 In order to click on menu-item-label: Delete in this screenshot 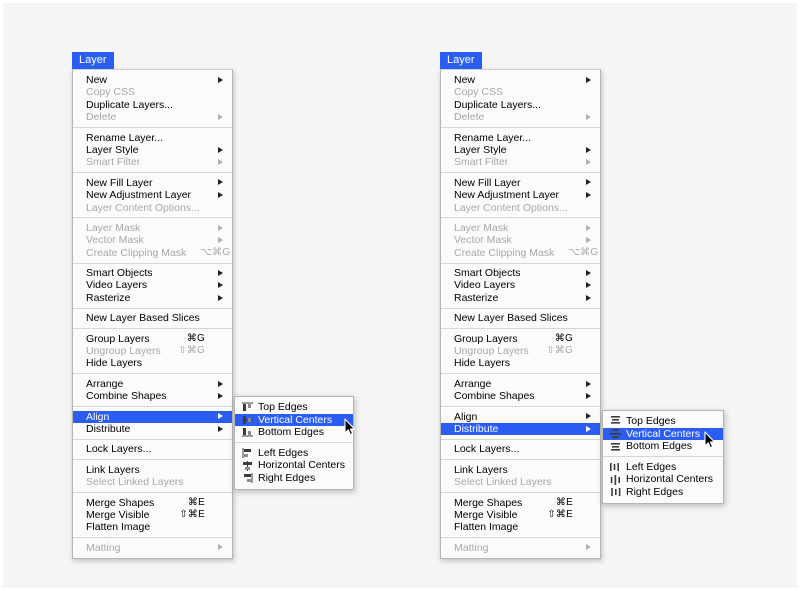, I will do `click(101, 117)`.